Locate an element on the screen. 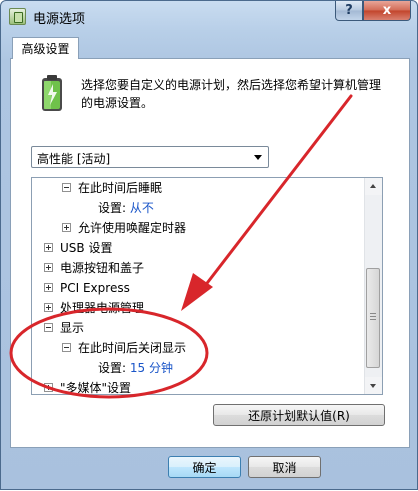  chevron-down-icon is located at coordinates (258, 157).